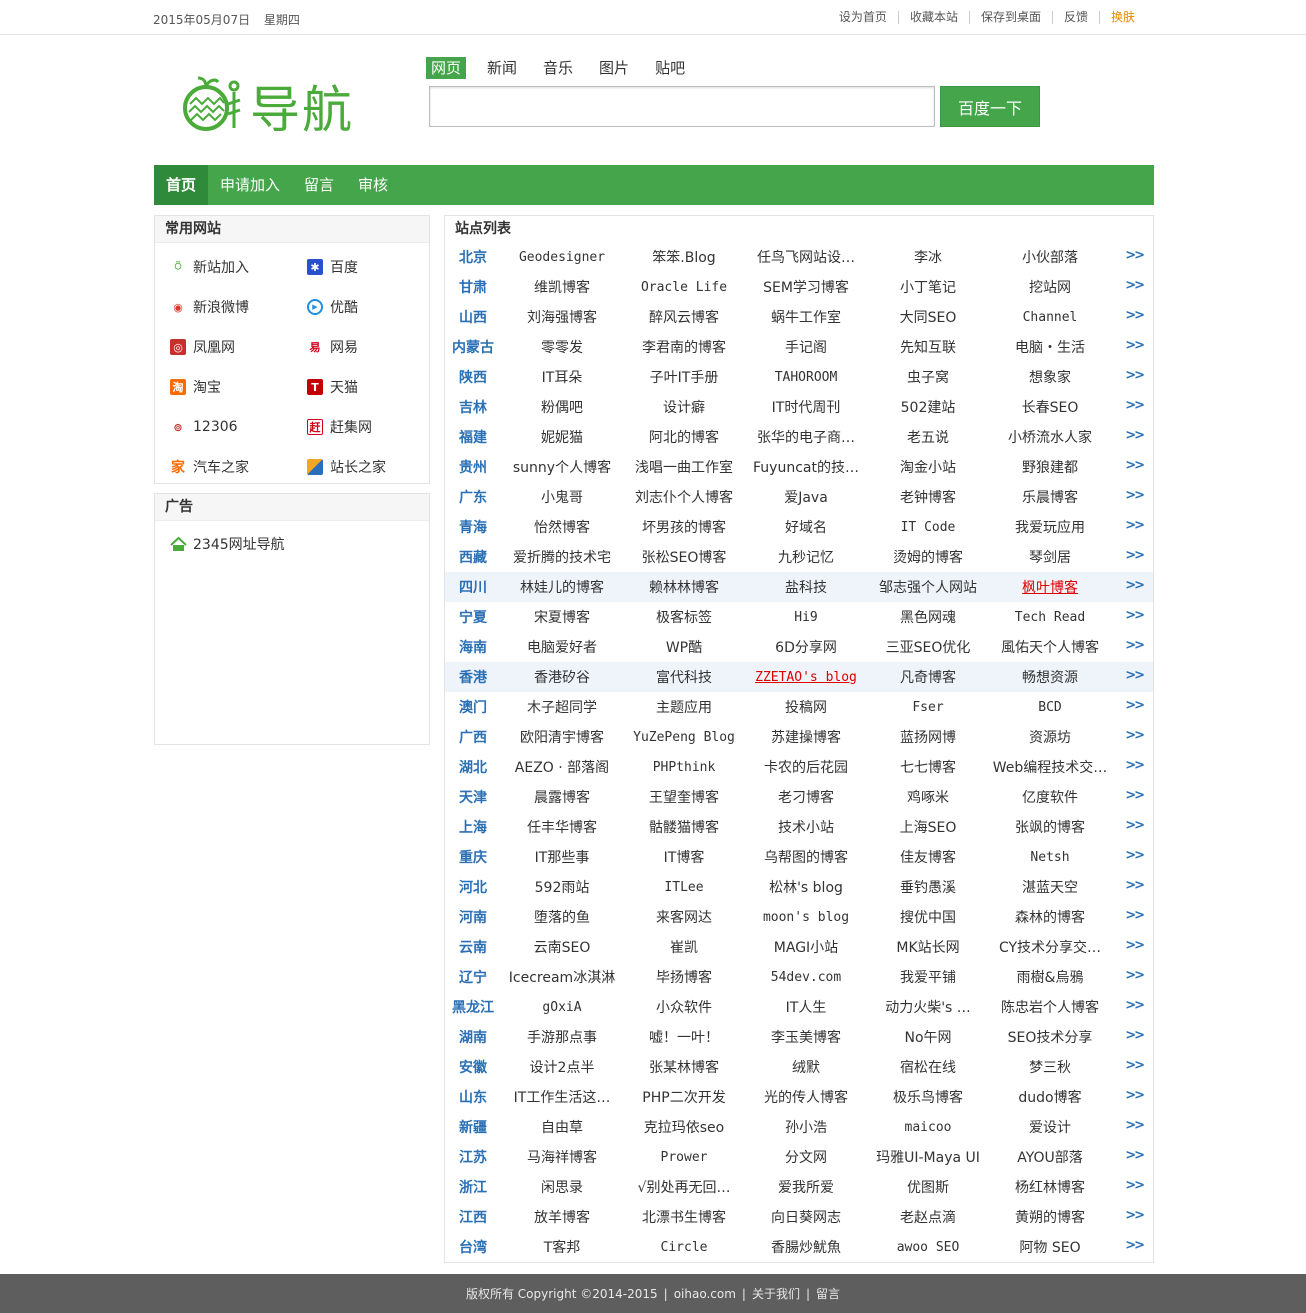  Describe the element at coordinates (1050, 1127) in the screenshot. I see `site-link: 爱设计` at that location.